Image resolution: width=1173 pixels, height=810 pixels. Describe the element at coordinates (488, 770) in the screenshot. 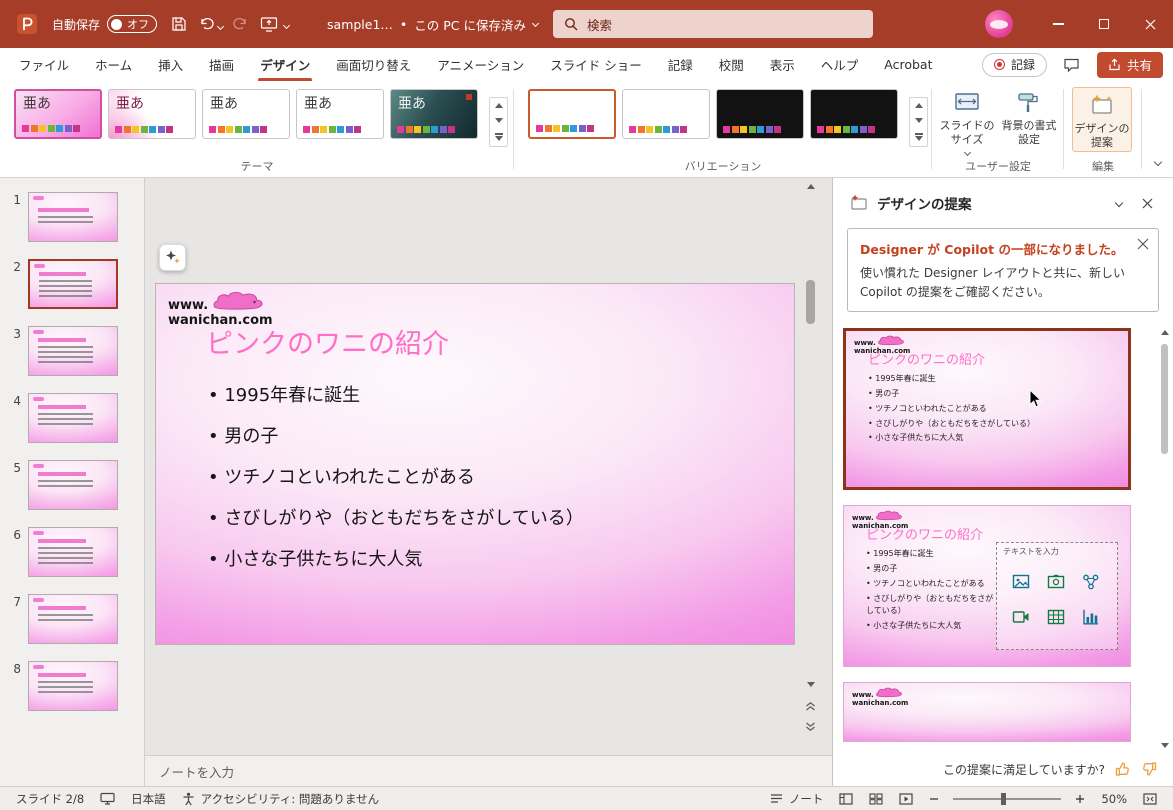

I see `notes-input: ノートを入力` at that location.